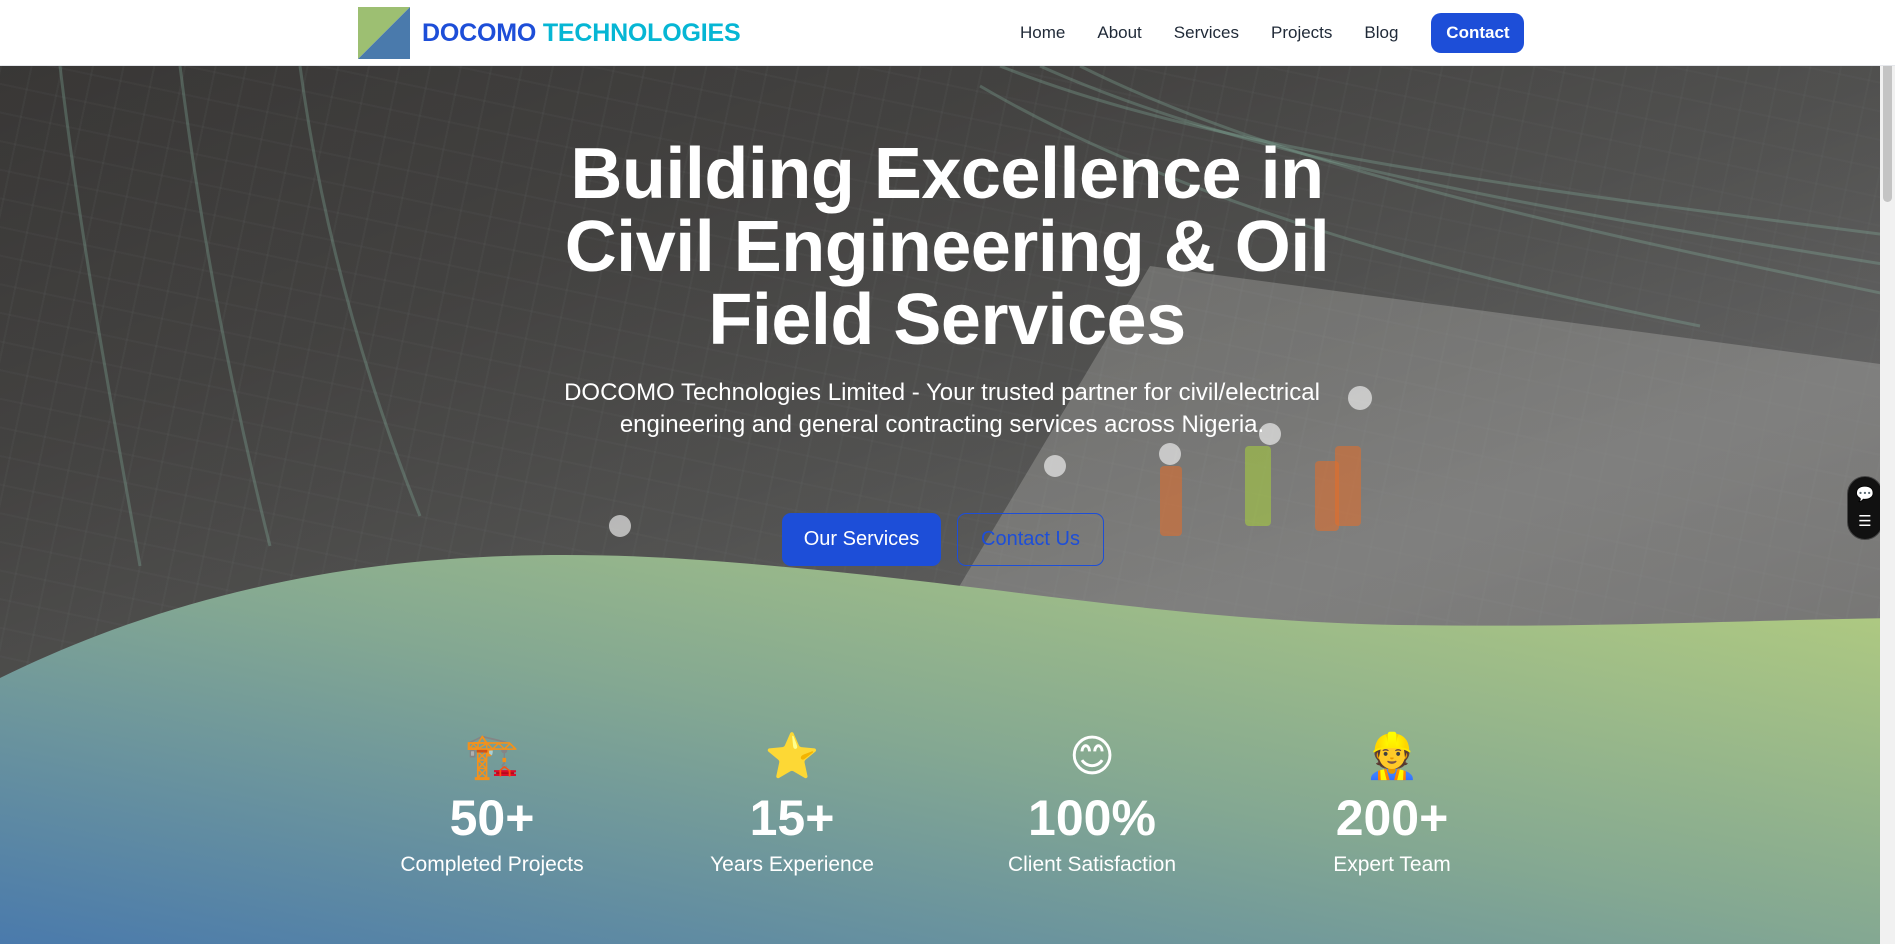 The width and height of the screenshot is (1895, 944). I want to click on stat-label: Client Satisfaction, so click(1092, 864).